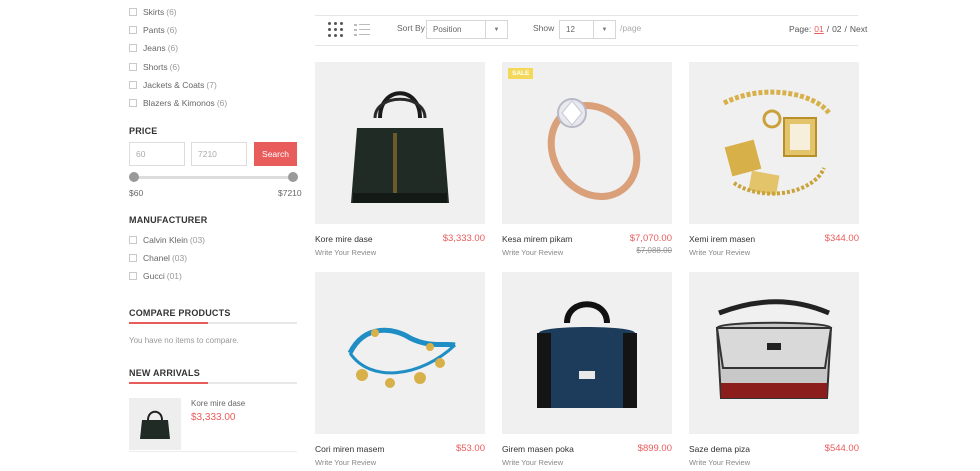 Image resolution: width=980 pixels, height=471 pixels. Describe the element at coordinates (214, 12) in the screenshot. I see `category-item-skirts: Skirts (6)` at that location.